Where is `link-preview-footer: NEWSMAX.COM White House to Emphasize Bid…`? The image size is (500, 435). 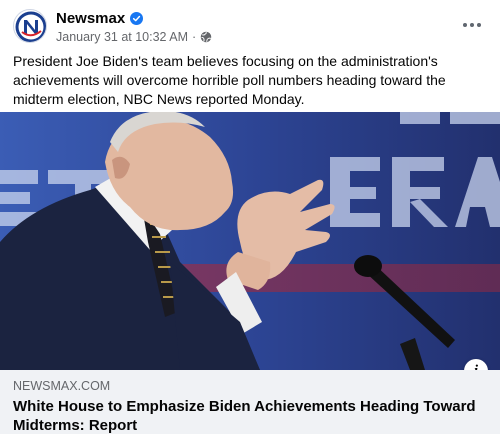 link-preview-footer: NEWSMAX.COM White House to Emphasize Bid… is located at coordinates (250, 402).